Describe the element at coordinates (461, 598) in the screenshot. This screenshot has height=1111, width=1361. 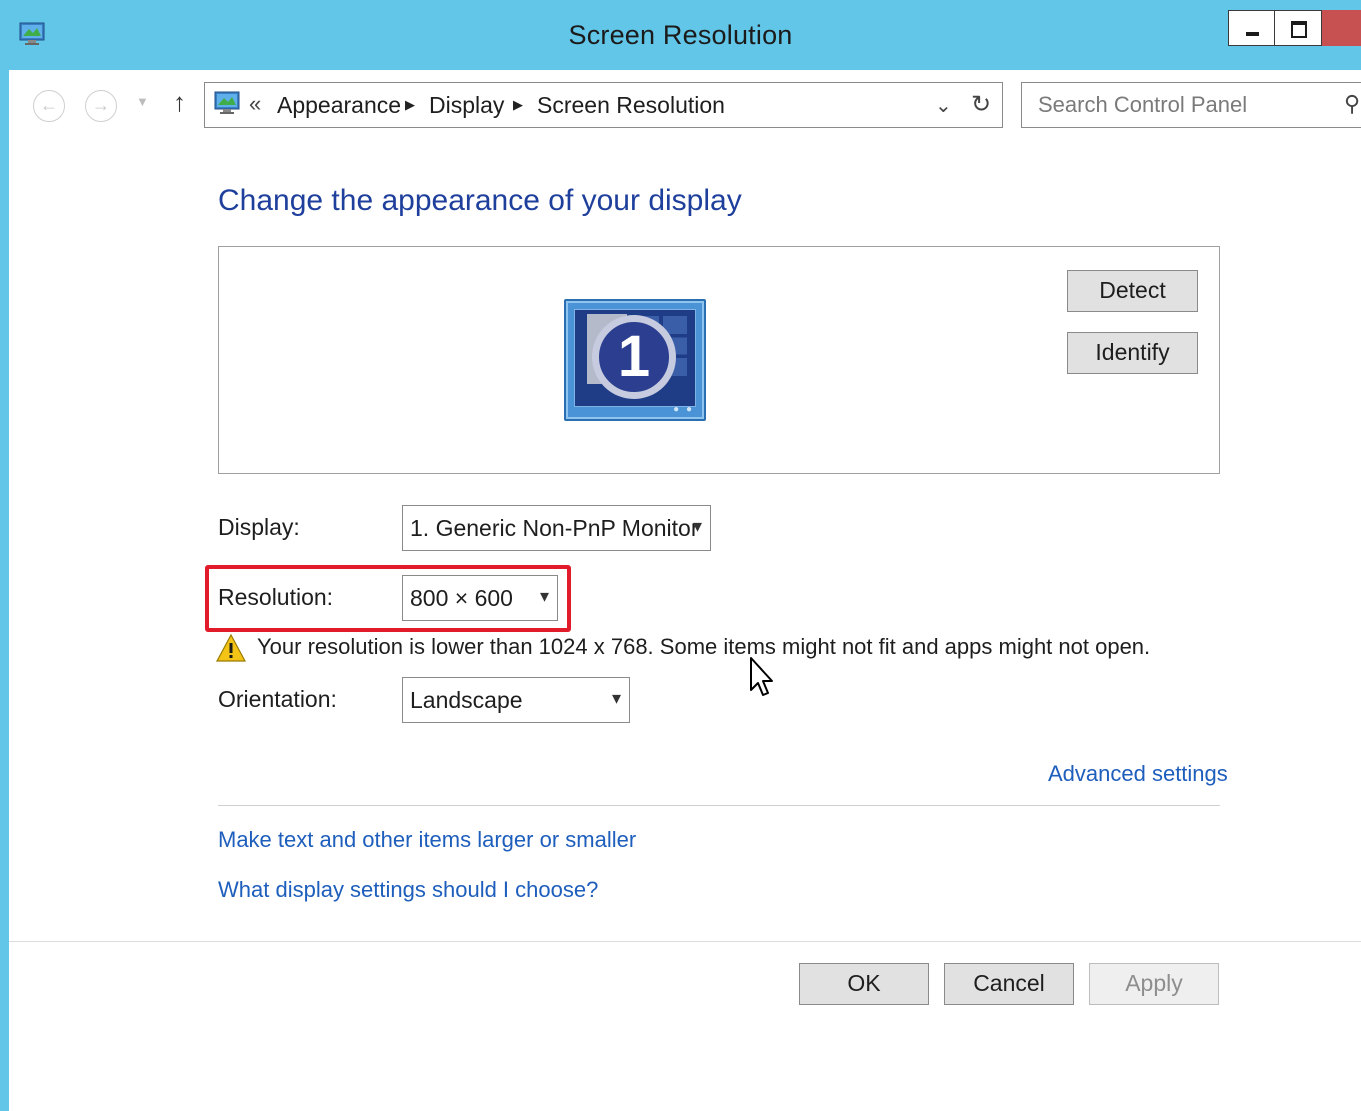
I see `resolution-select-value: 800 × 600` at that location.